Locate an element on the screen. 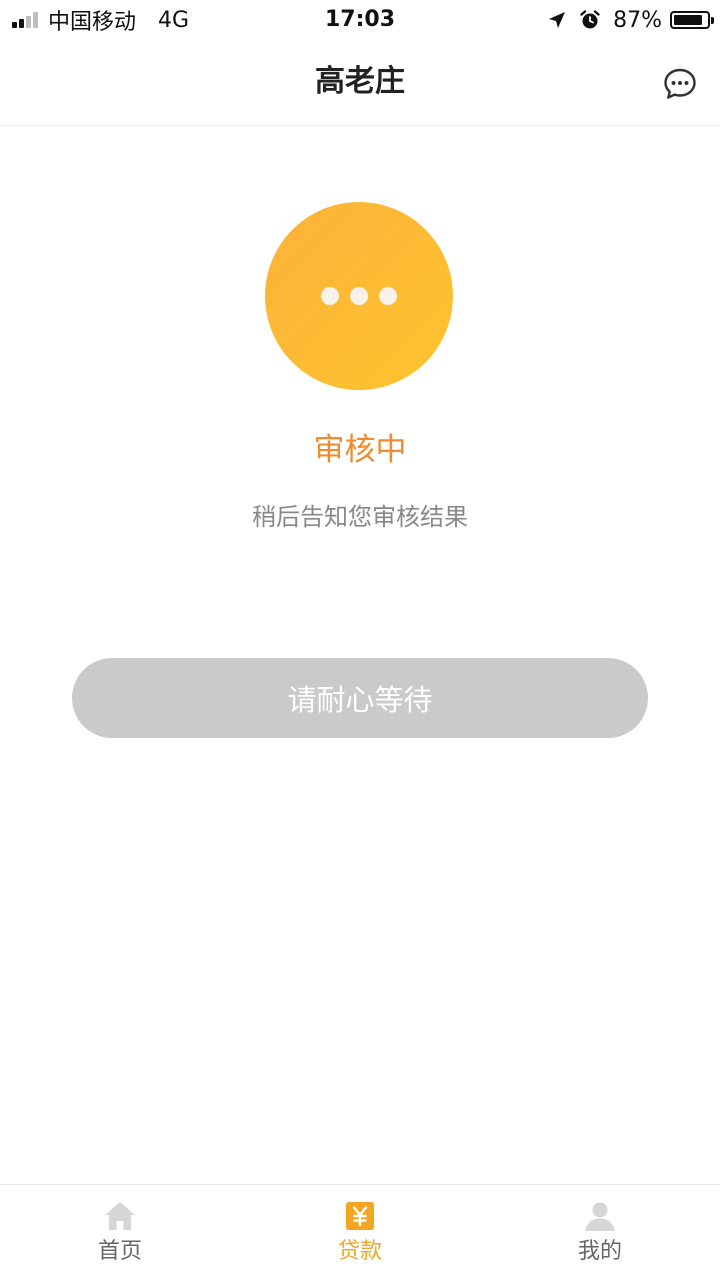 The height and width of the screenshot is (1280, 720). review-status-circle is located at coordinates (359, 296).